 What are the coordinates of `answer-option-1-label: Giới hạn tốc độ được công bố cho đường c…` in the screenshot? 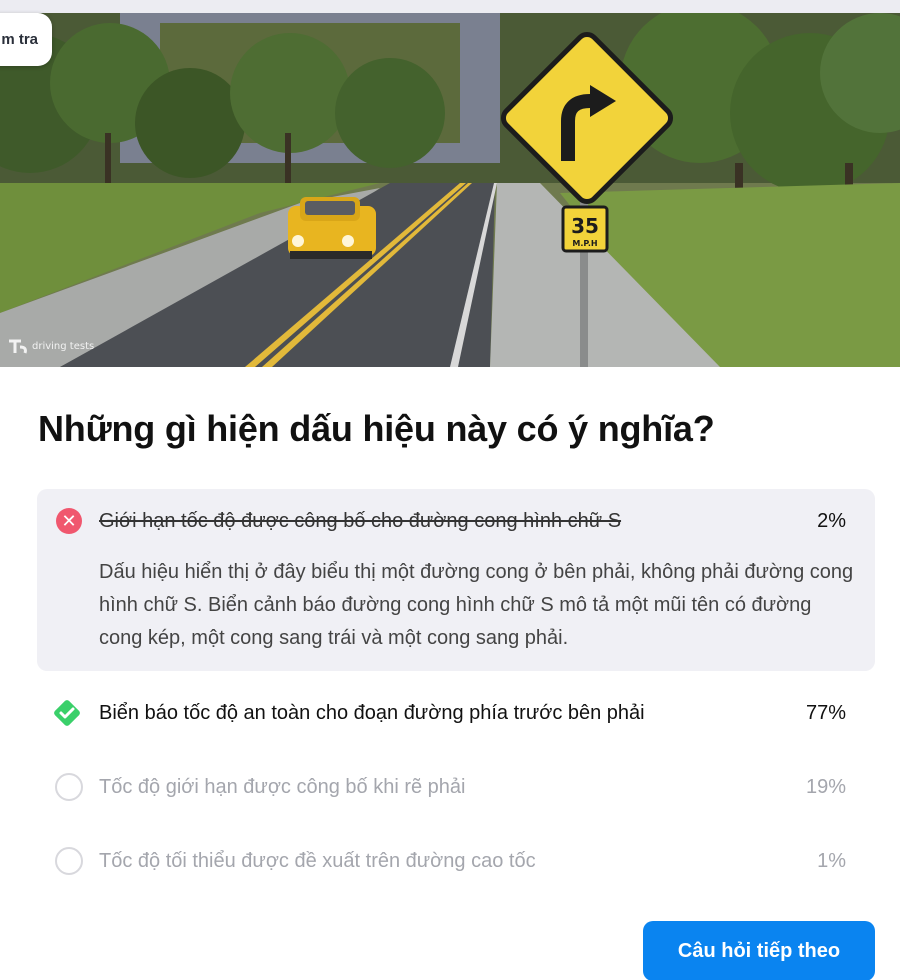 It's located at (360, 521).